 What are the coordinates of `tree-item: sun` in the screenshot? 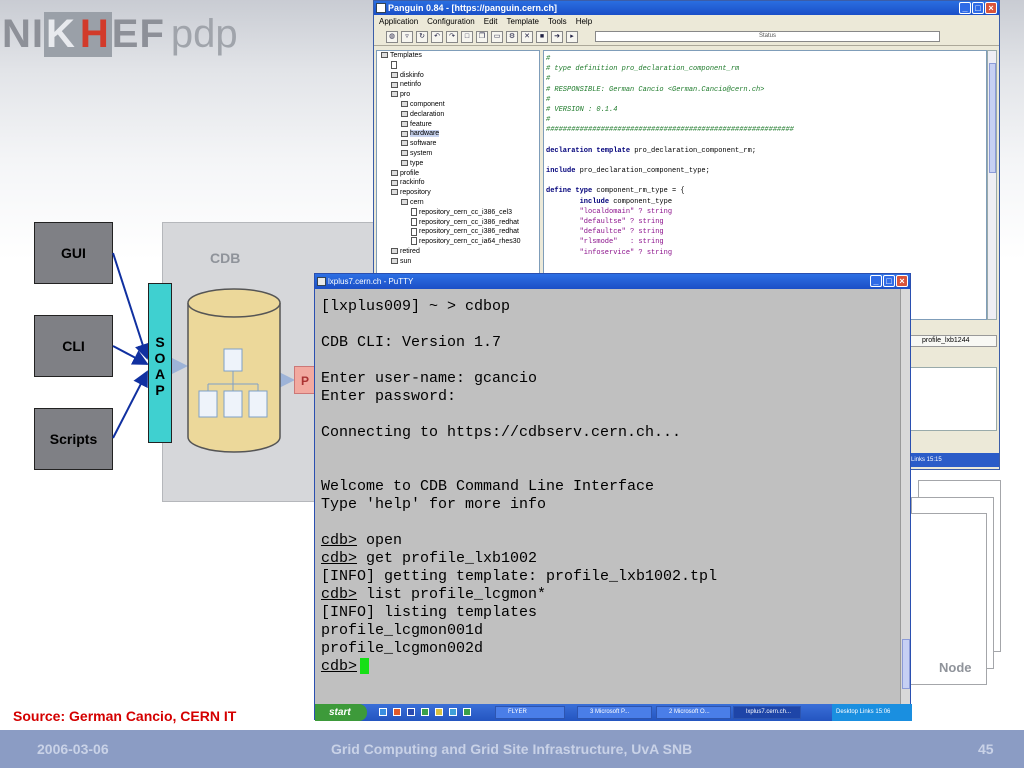 It's located at (458, 262).